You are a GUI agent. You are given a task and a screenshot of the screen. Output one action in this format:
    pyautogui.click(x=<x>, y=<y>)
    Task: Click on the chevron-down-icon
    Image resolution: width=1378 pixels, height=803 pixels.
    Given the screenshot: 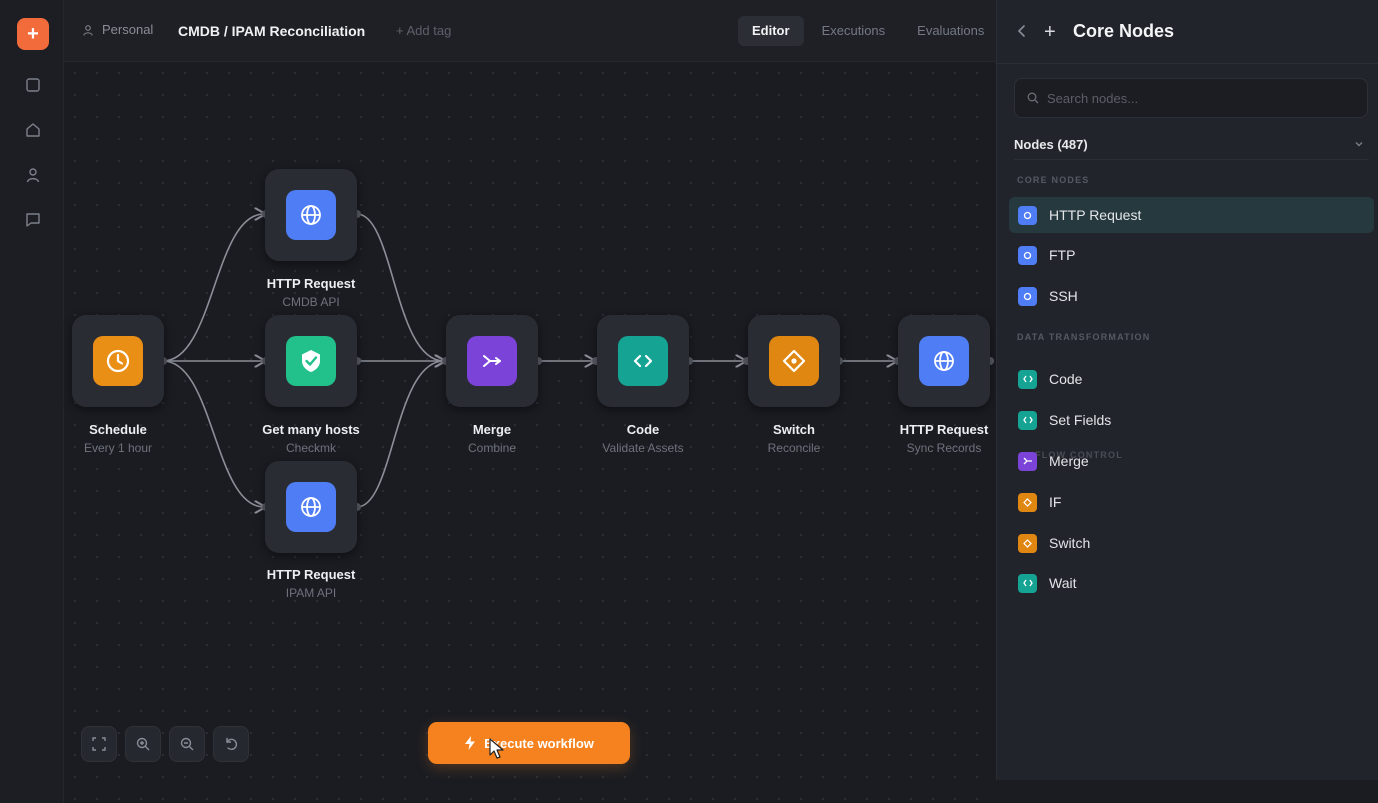 What is the action you would take?
    pyautogui.click(x=1359, y=144)
    